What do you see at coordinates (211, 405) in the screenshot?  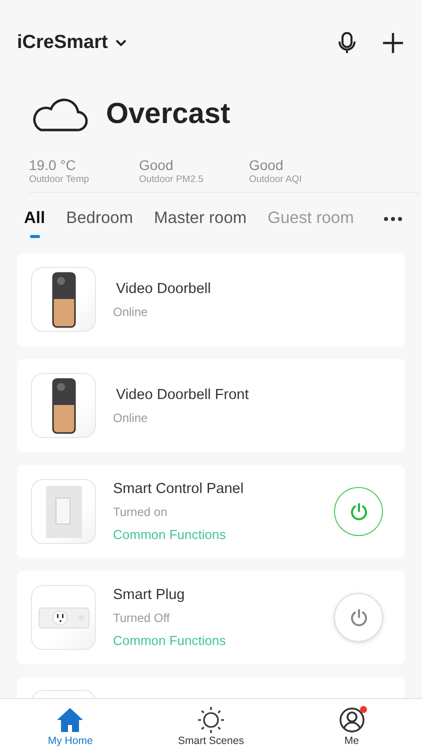 I see `device-card: Video Doorbell Front Online` at bounding box center [211, 405].